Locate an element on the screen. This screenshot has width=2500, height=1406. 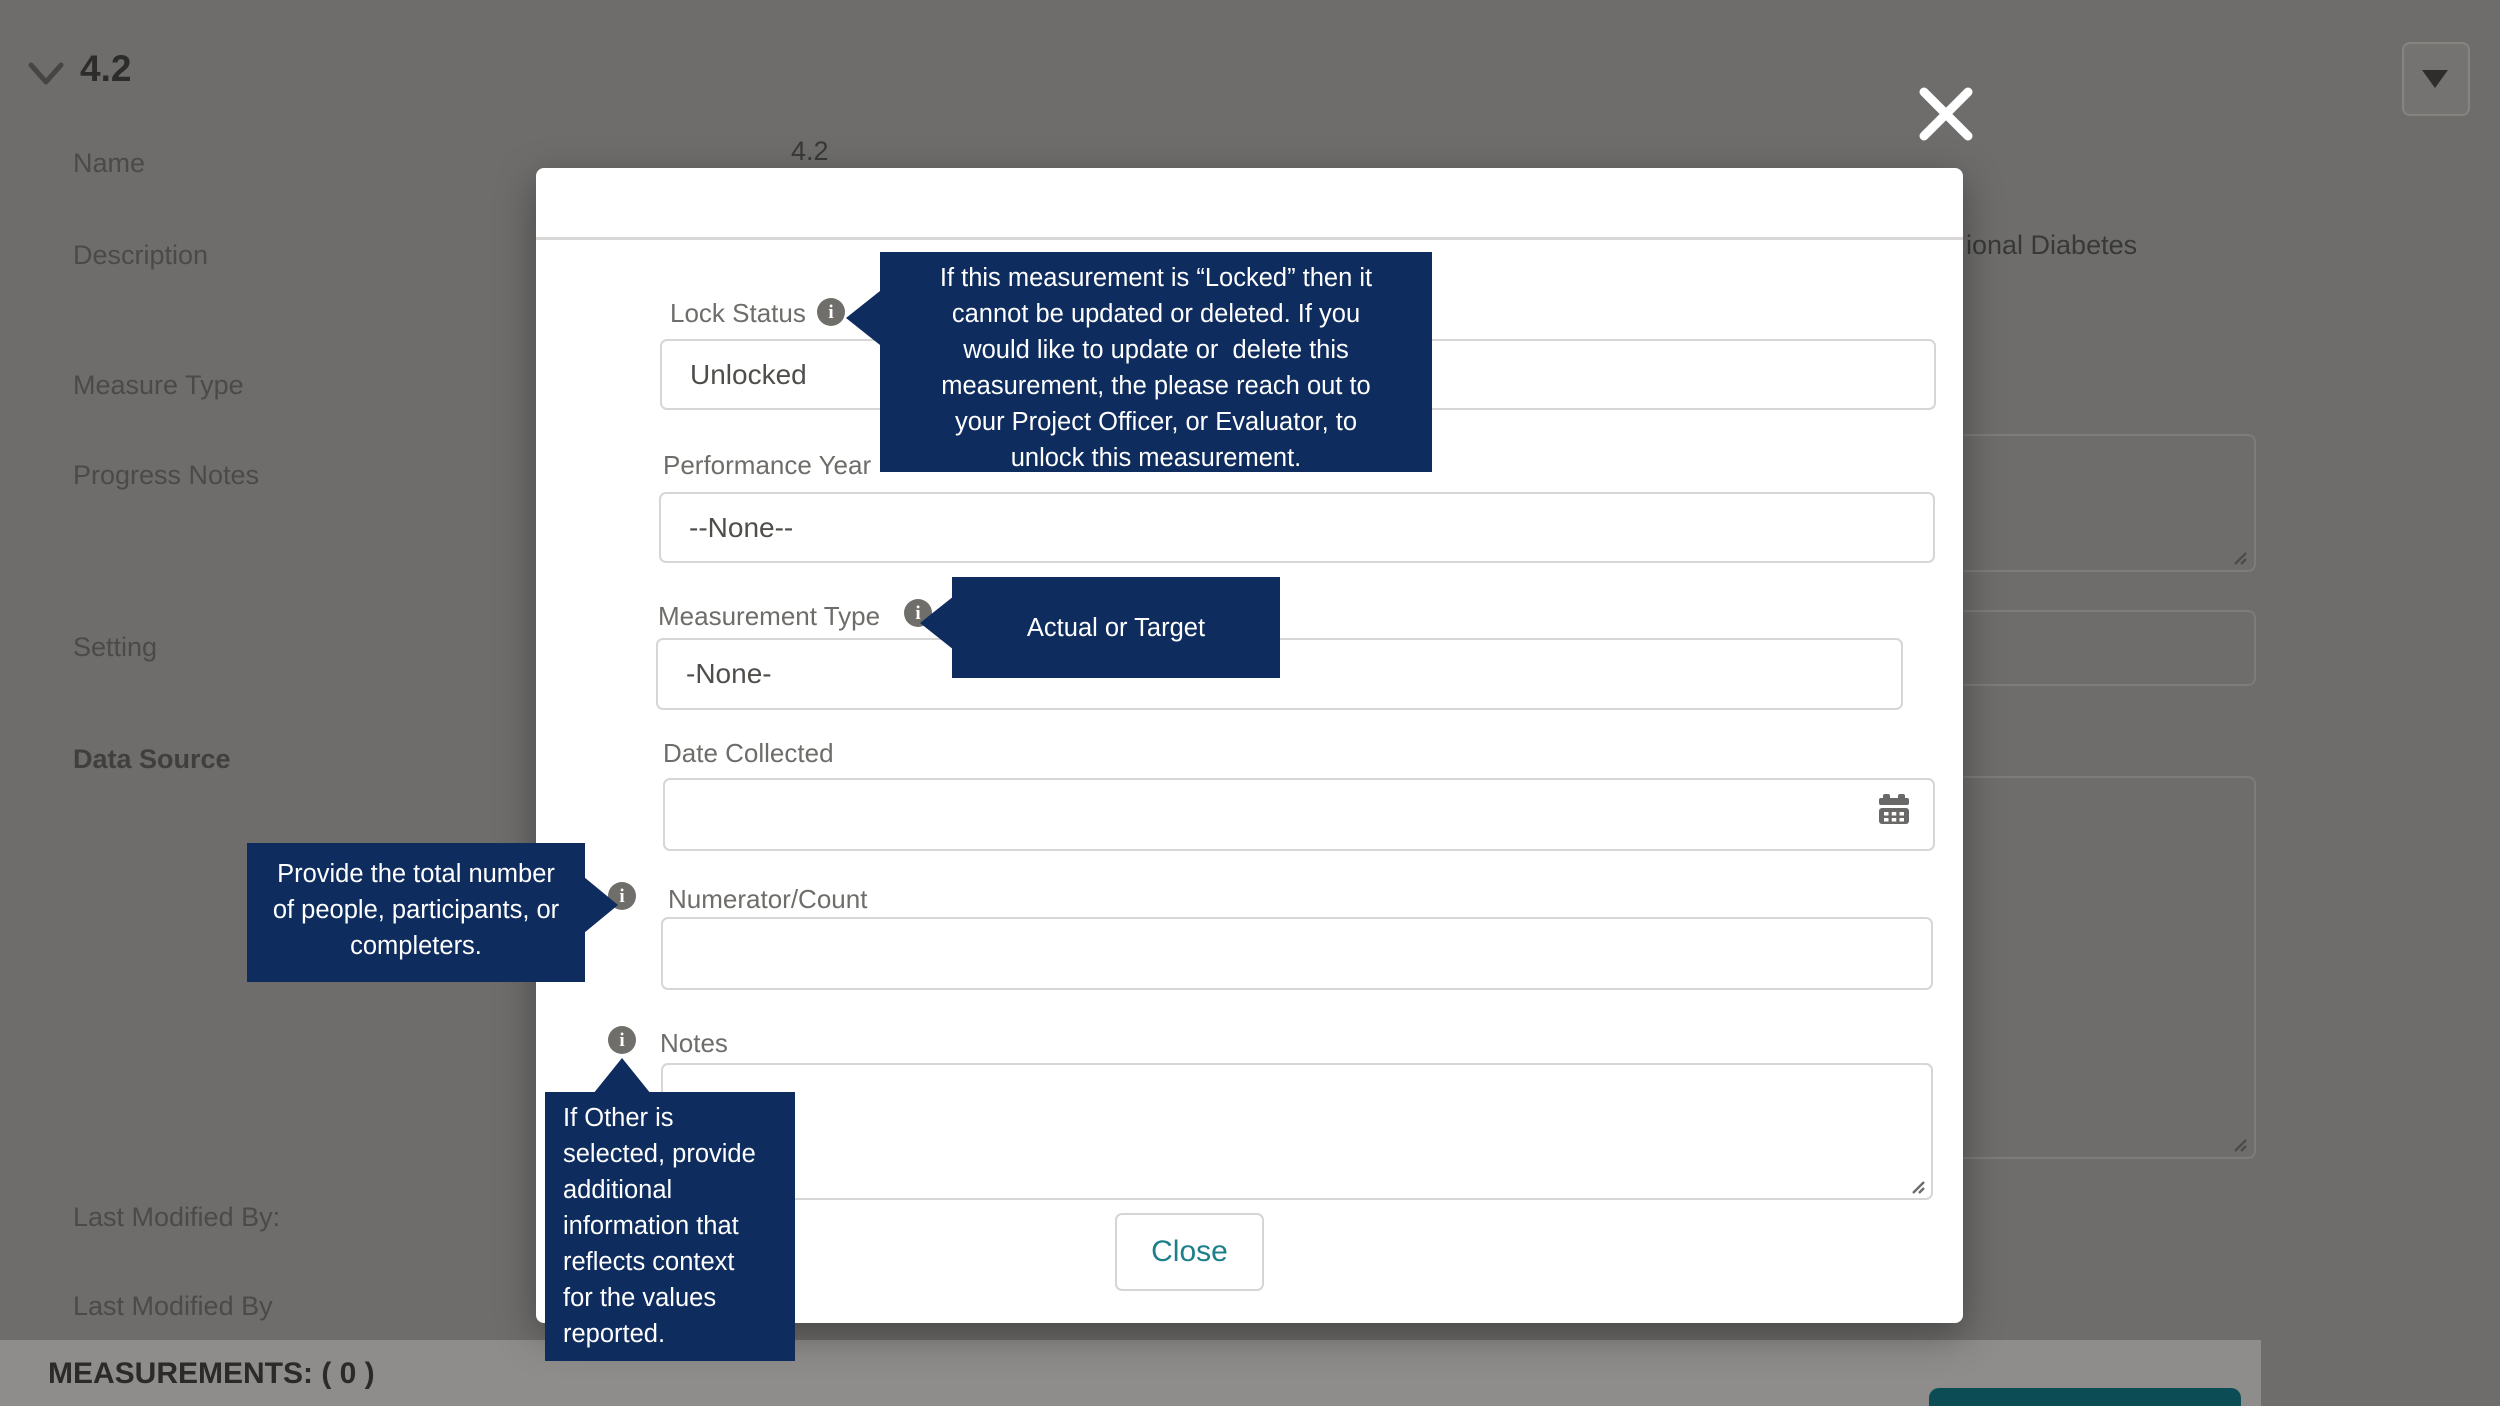
caret-down-icon is located at coordinates (2435, 79).